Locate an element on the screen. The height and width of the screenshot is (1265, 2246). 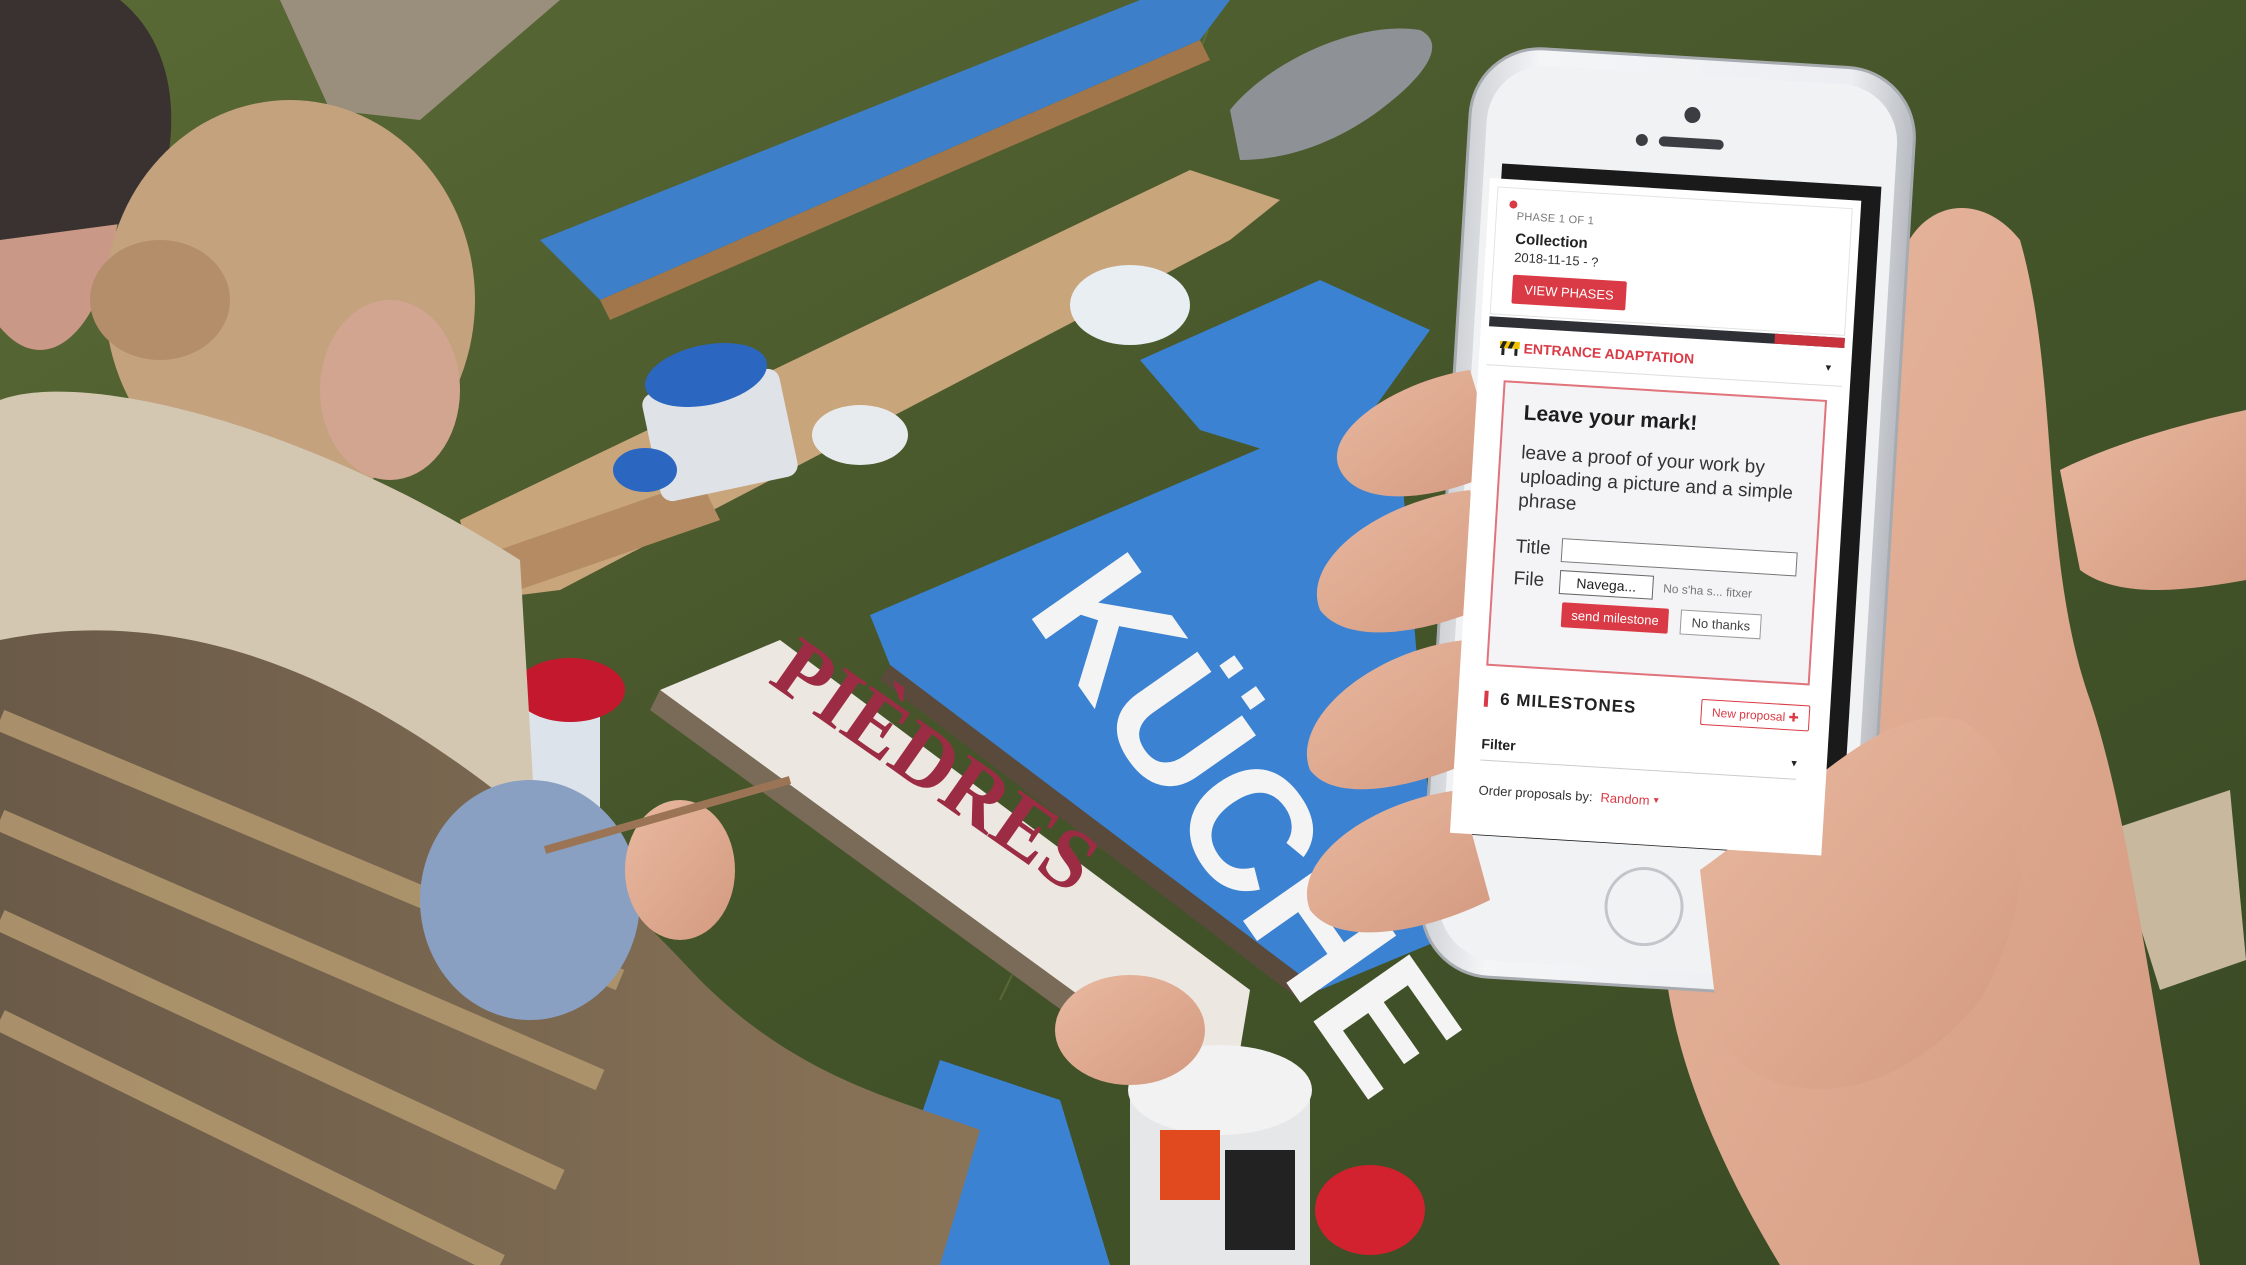
milestones-marker is located at coordinates (1486, 698).